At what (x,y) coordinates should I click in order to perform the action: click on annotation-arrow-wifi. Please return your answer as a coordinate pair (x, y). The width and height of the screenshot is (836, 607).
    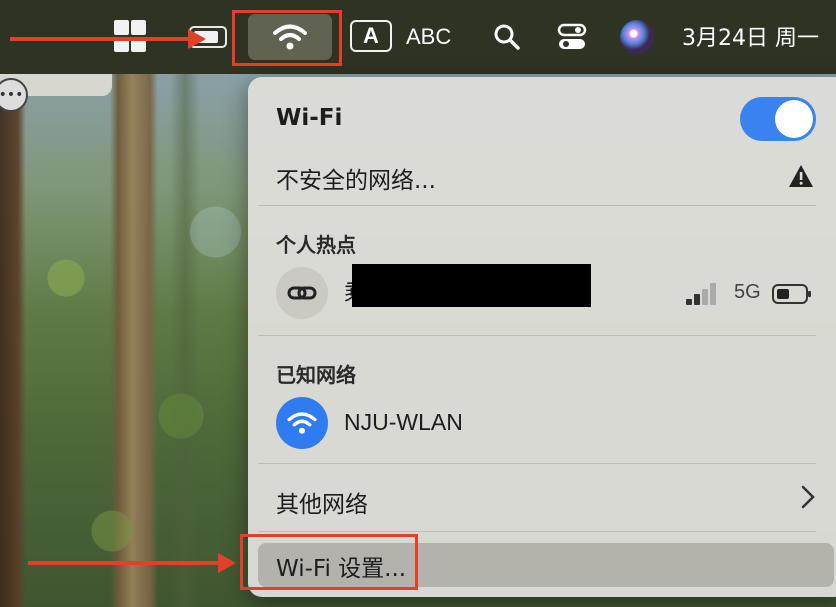
    Looking at the image, I should click on (108, 39).